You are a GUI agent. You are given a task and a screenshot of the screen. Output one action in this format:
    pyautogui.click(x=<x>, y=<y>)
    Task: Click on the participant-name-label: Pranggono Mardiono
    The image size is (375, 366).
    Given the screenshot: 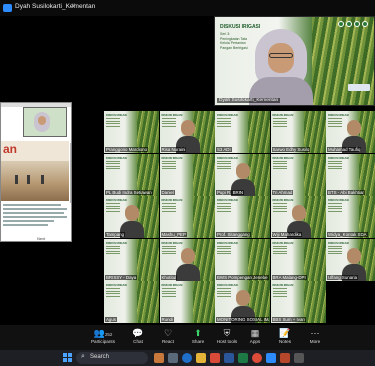 What is the action you would take?
    pyautogui.click(x=127, y=149)
    